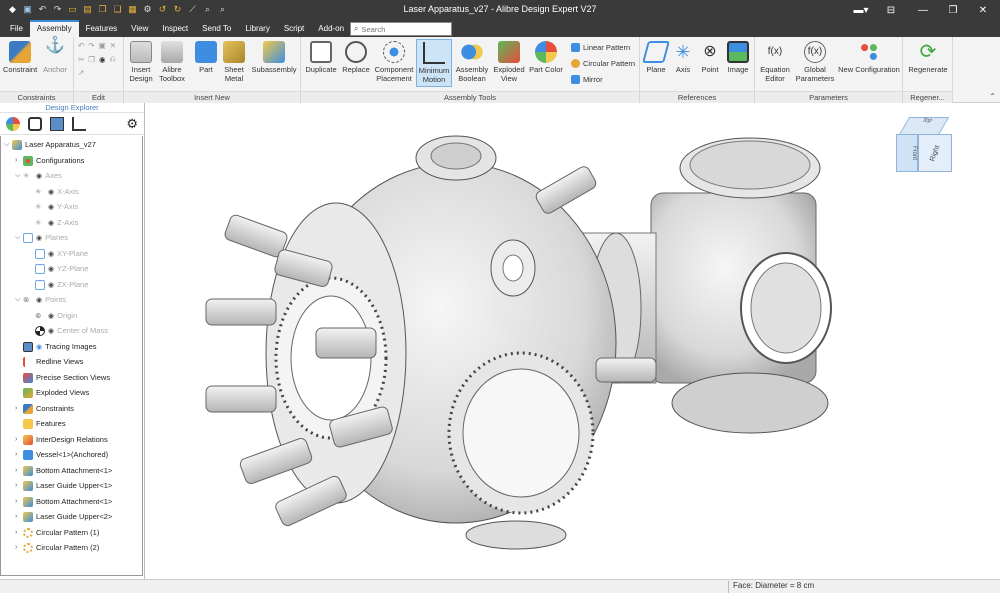 The width and height of the screenshot is (1000, 593). Describe the element at coordinates (62, 377) in the screenshot. I see `tree-item-precise-section-views: Precise Section Views` at that location.